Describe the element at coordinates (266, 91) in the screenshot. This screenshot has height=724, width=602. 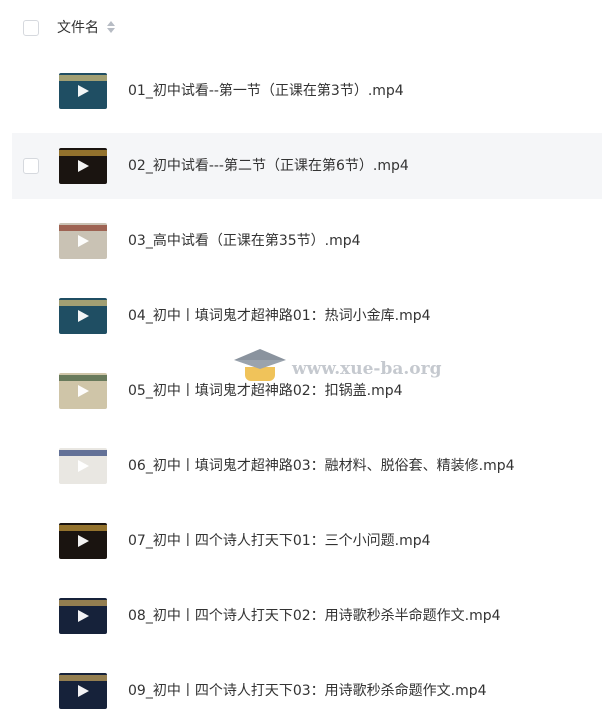
I see `file-name: 01_初中试看--第一节（正课在第3节）.mp4` at that location.